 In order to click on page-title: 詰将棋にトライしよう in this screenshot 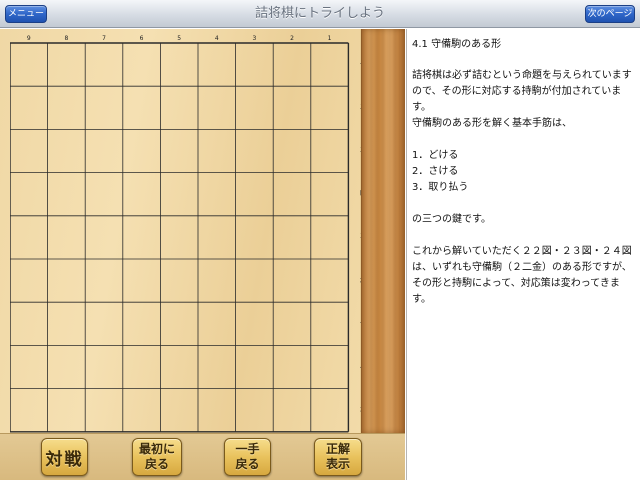, I will do `click(319, 13)`.